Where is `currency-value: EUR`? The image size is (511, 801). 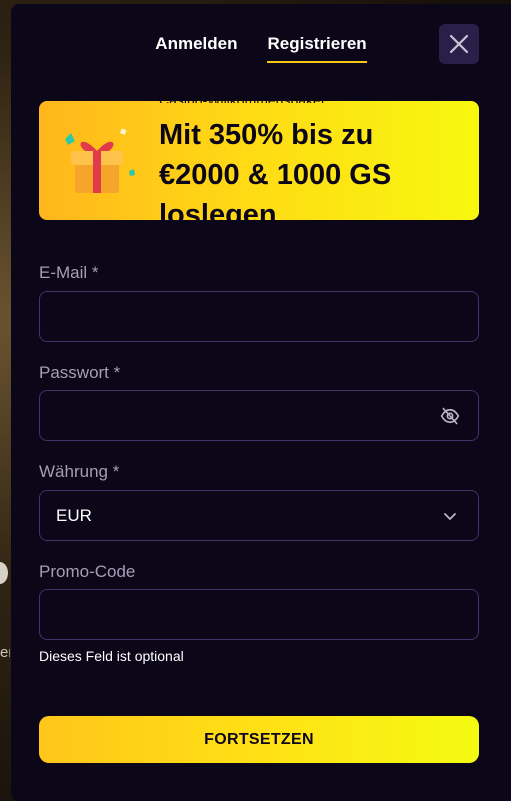 currency-value: EUR is located at coordinates (74, 515).